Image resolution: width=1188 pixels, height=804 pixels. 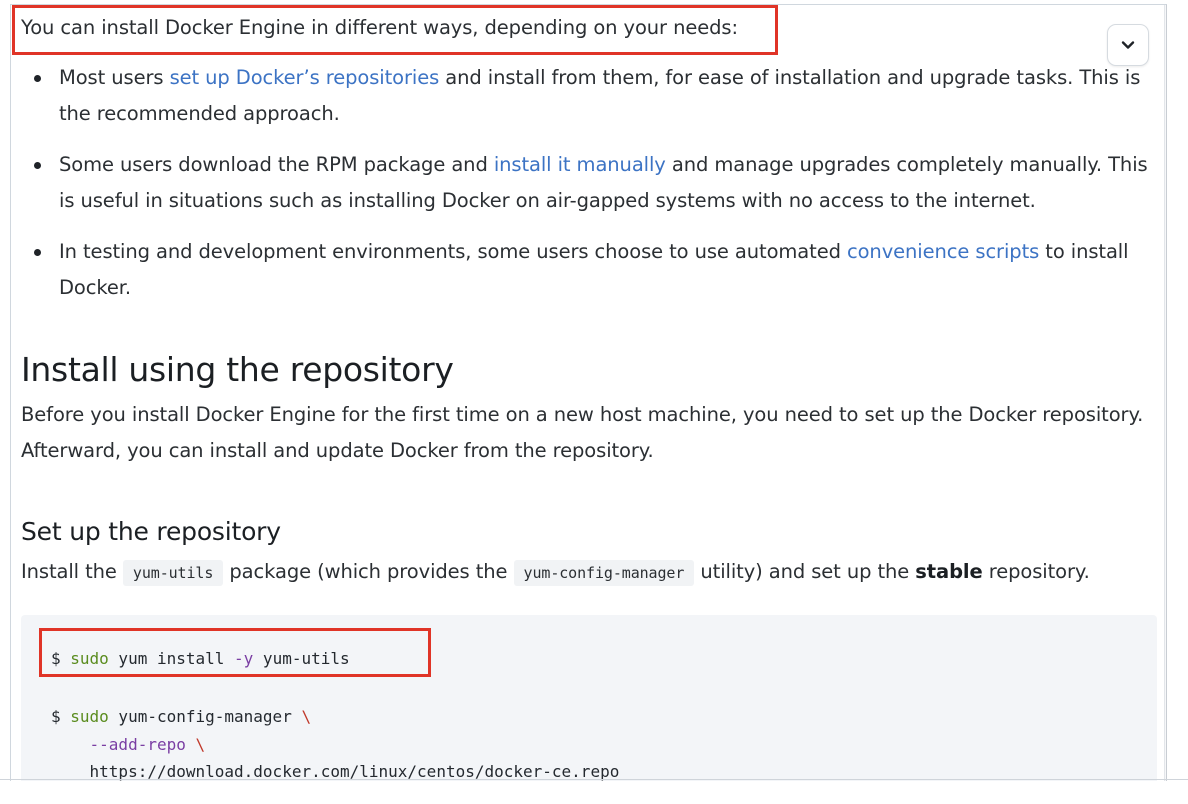 What do you see at coordinates (368, 571) in the screenshot?
I see `subsection-text: package (which provides the` at bounding box center [368, 571].